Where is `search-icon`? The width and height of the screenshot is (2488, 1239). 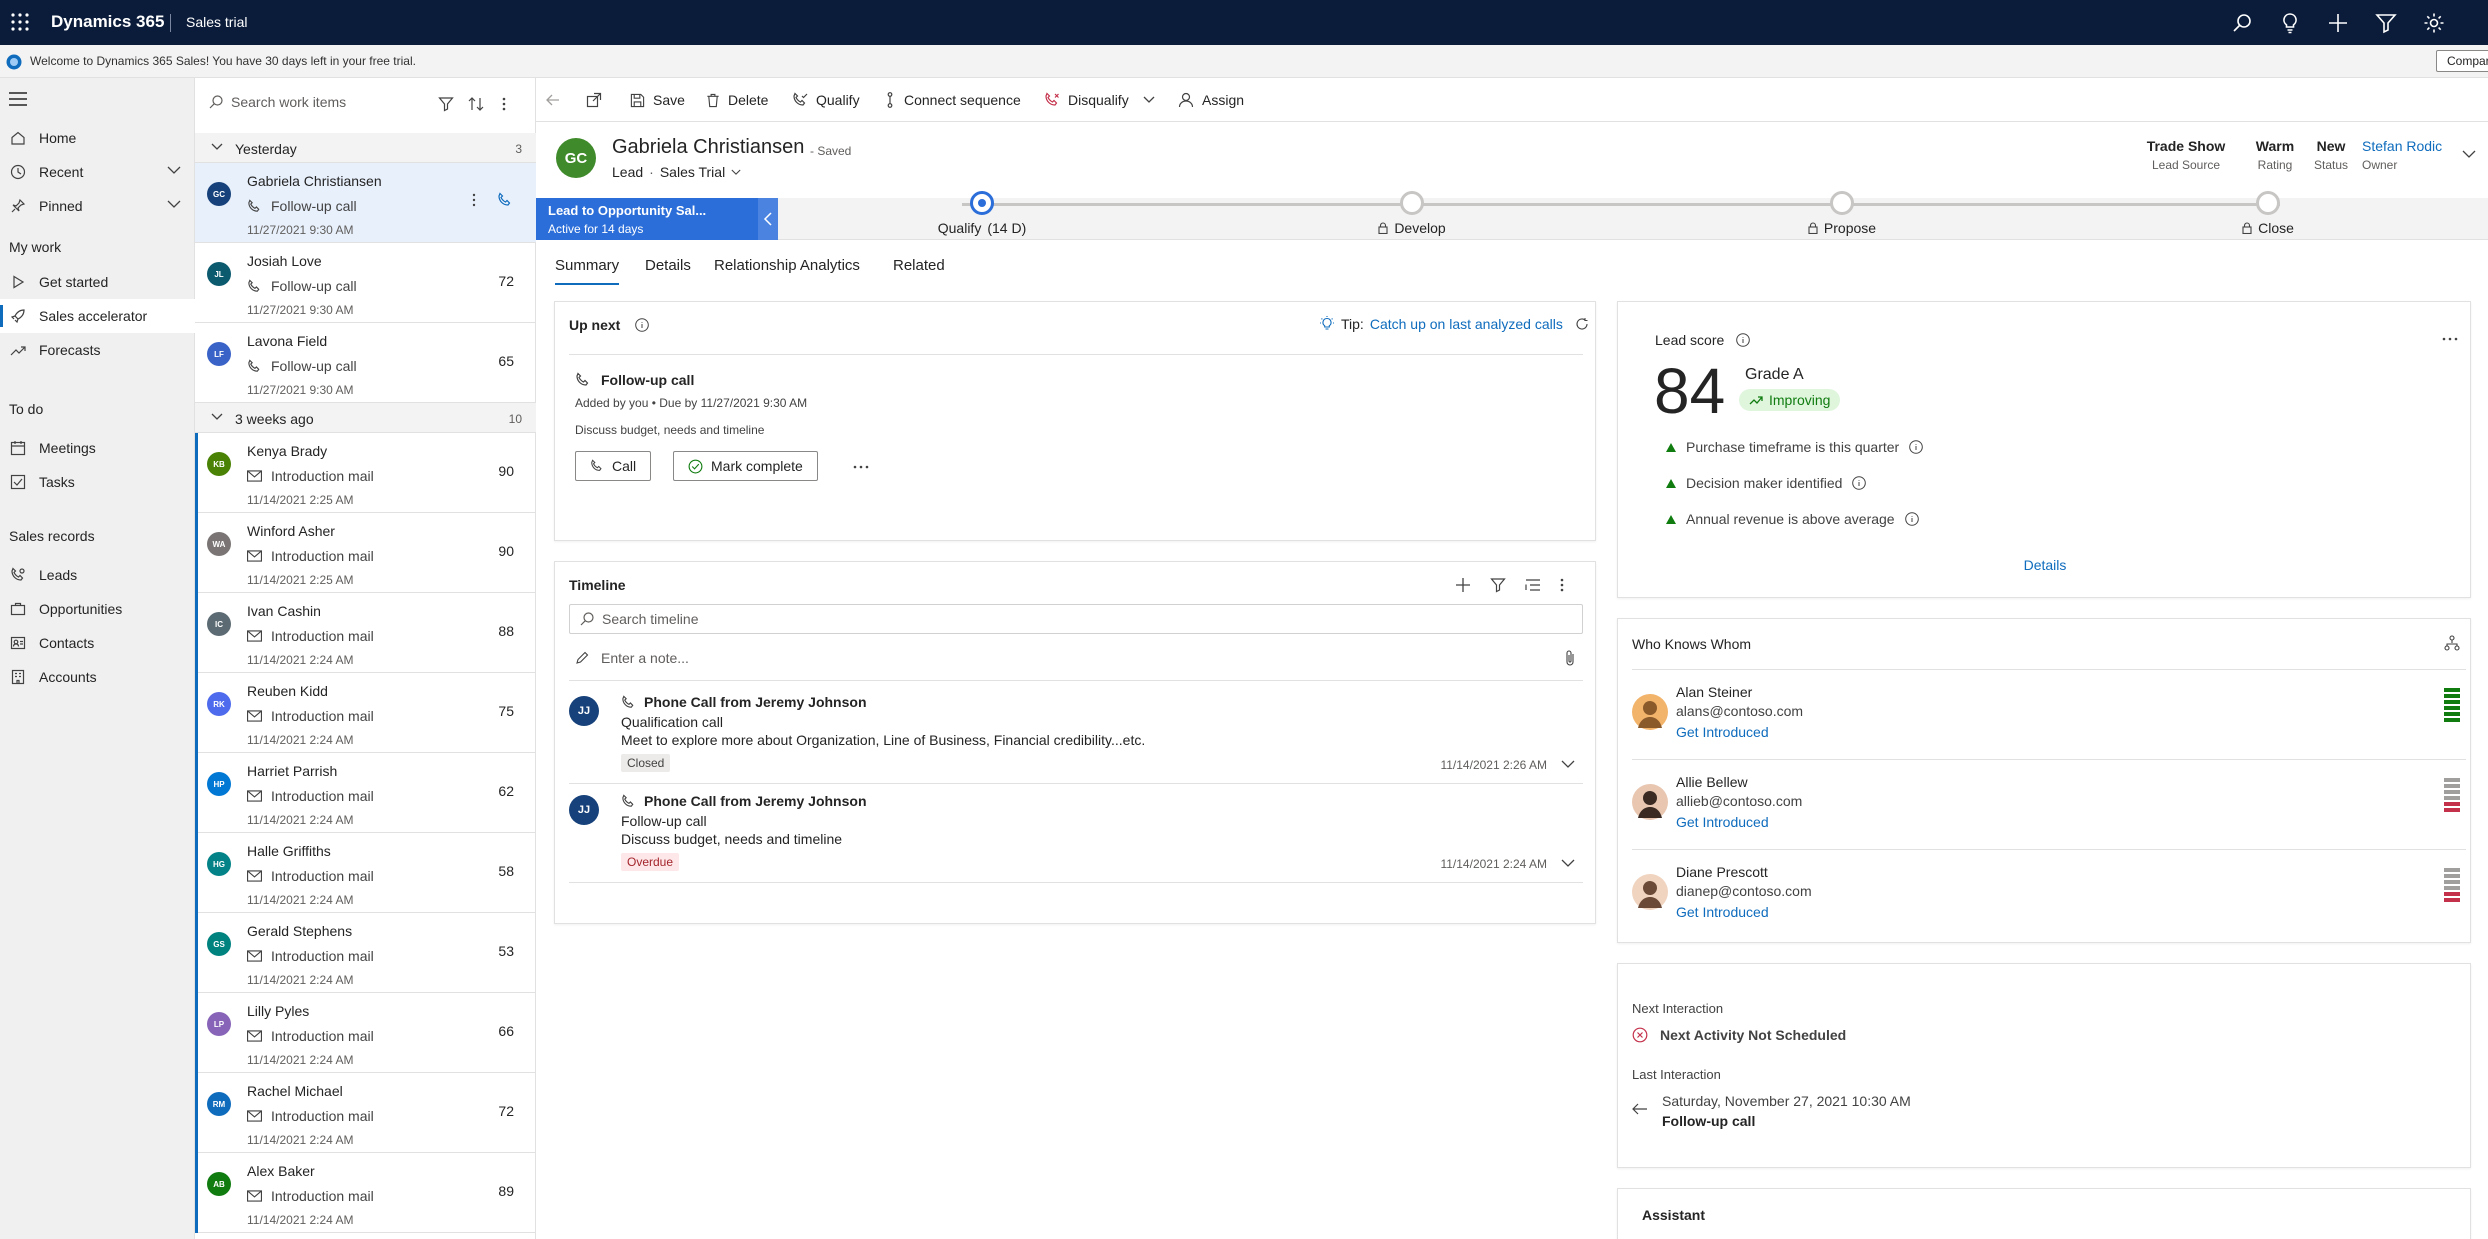
search-icon is located at coordinates (2242, 23).